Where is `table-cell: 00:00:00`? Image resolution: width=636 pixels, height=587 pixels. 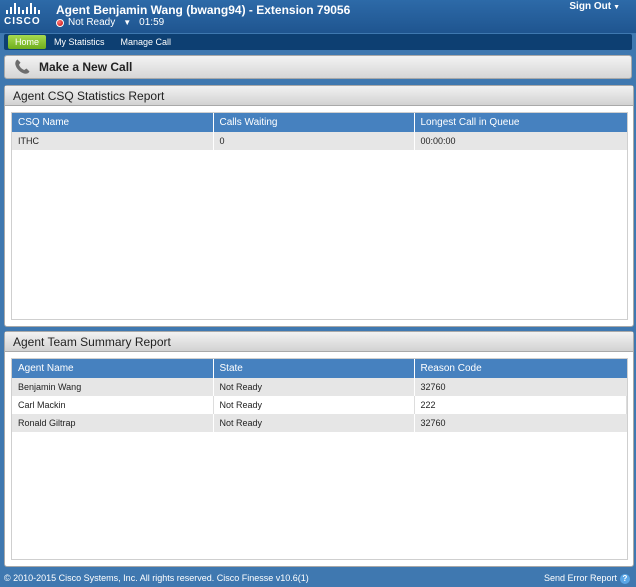 table-cell: 00:00:00 is located at coordinates (520, 141).